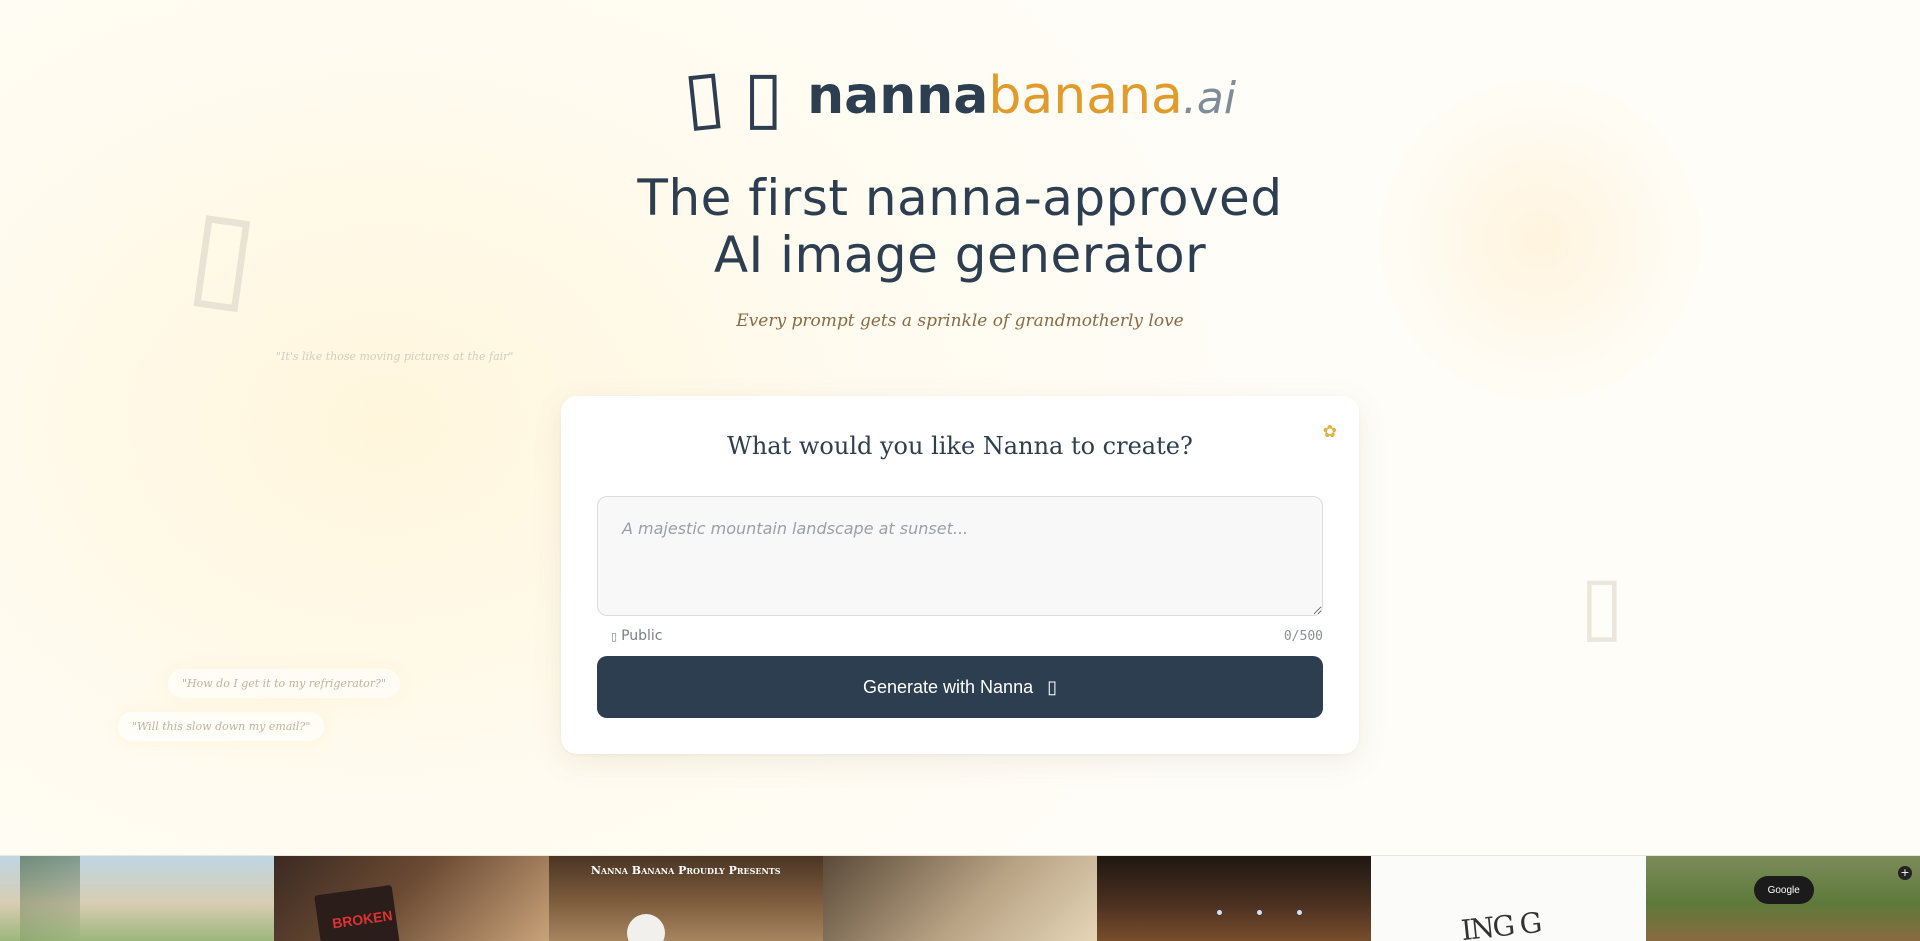 The height and width of the screenshot is (941, 1920). I want to click on ghost-nanna-icon: ▯, so click(1602, 604).